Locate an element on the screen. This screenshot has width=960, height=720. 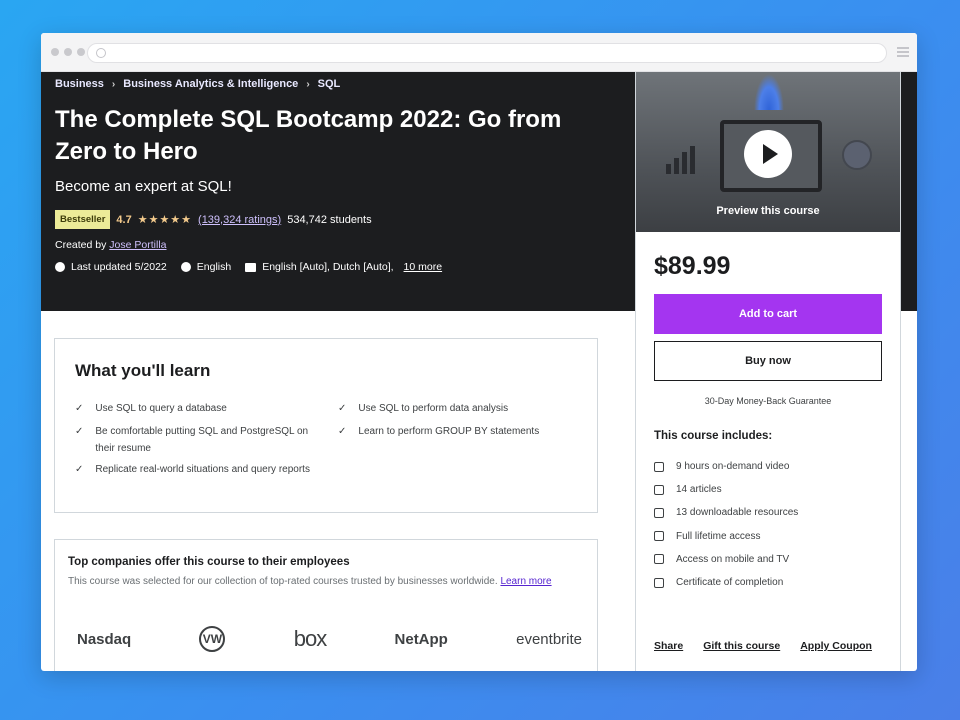
nasdaq-logo: Nasdaq is located at coordinates (104, 639).